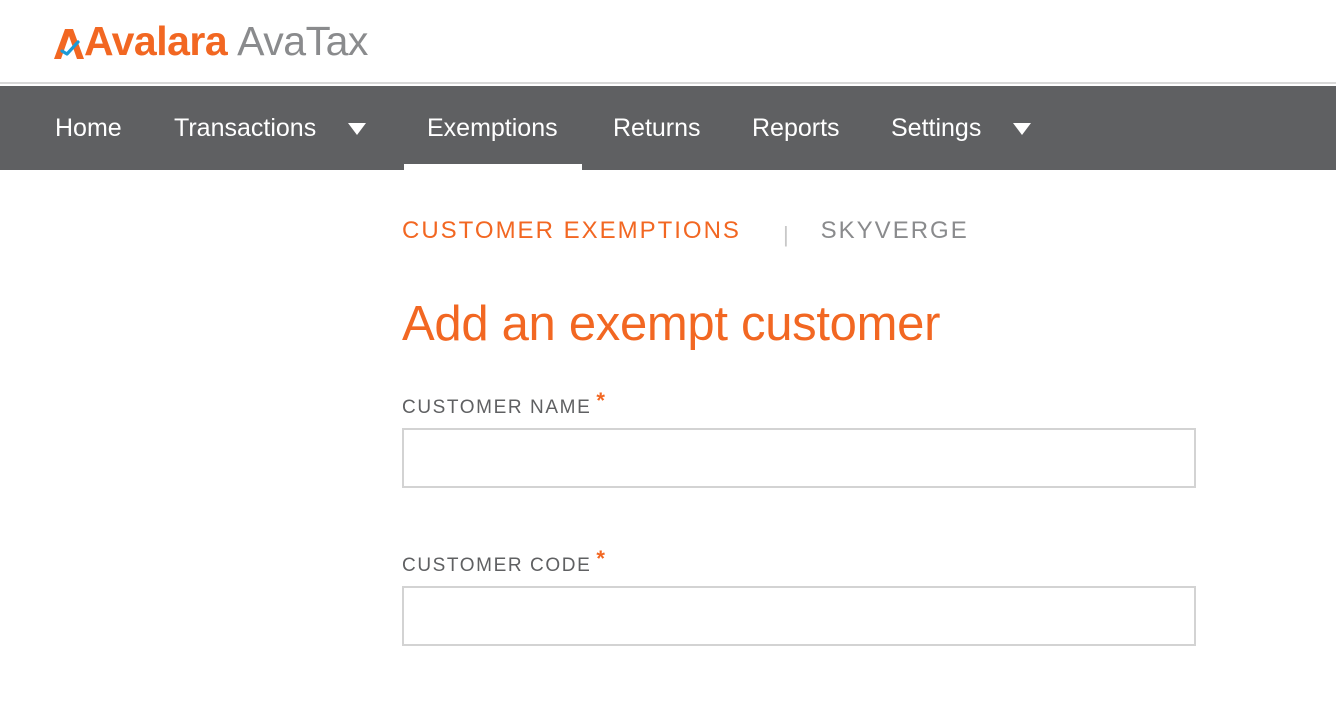 The width and height of the screenshot is (1336, 706). I want to click on nav-item-home: Home, so click(88, 128).